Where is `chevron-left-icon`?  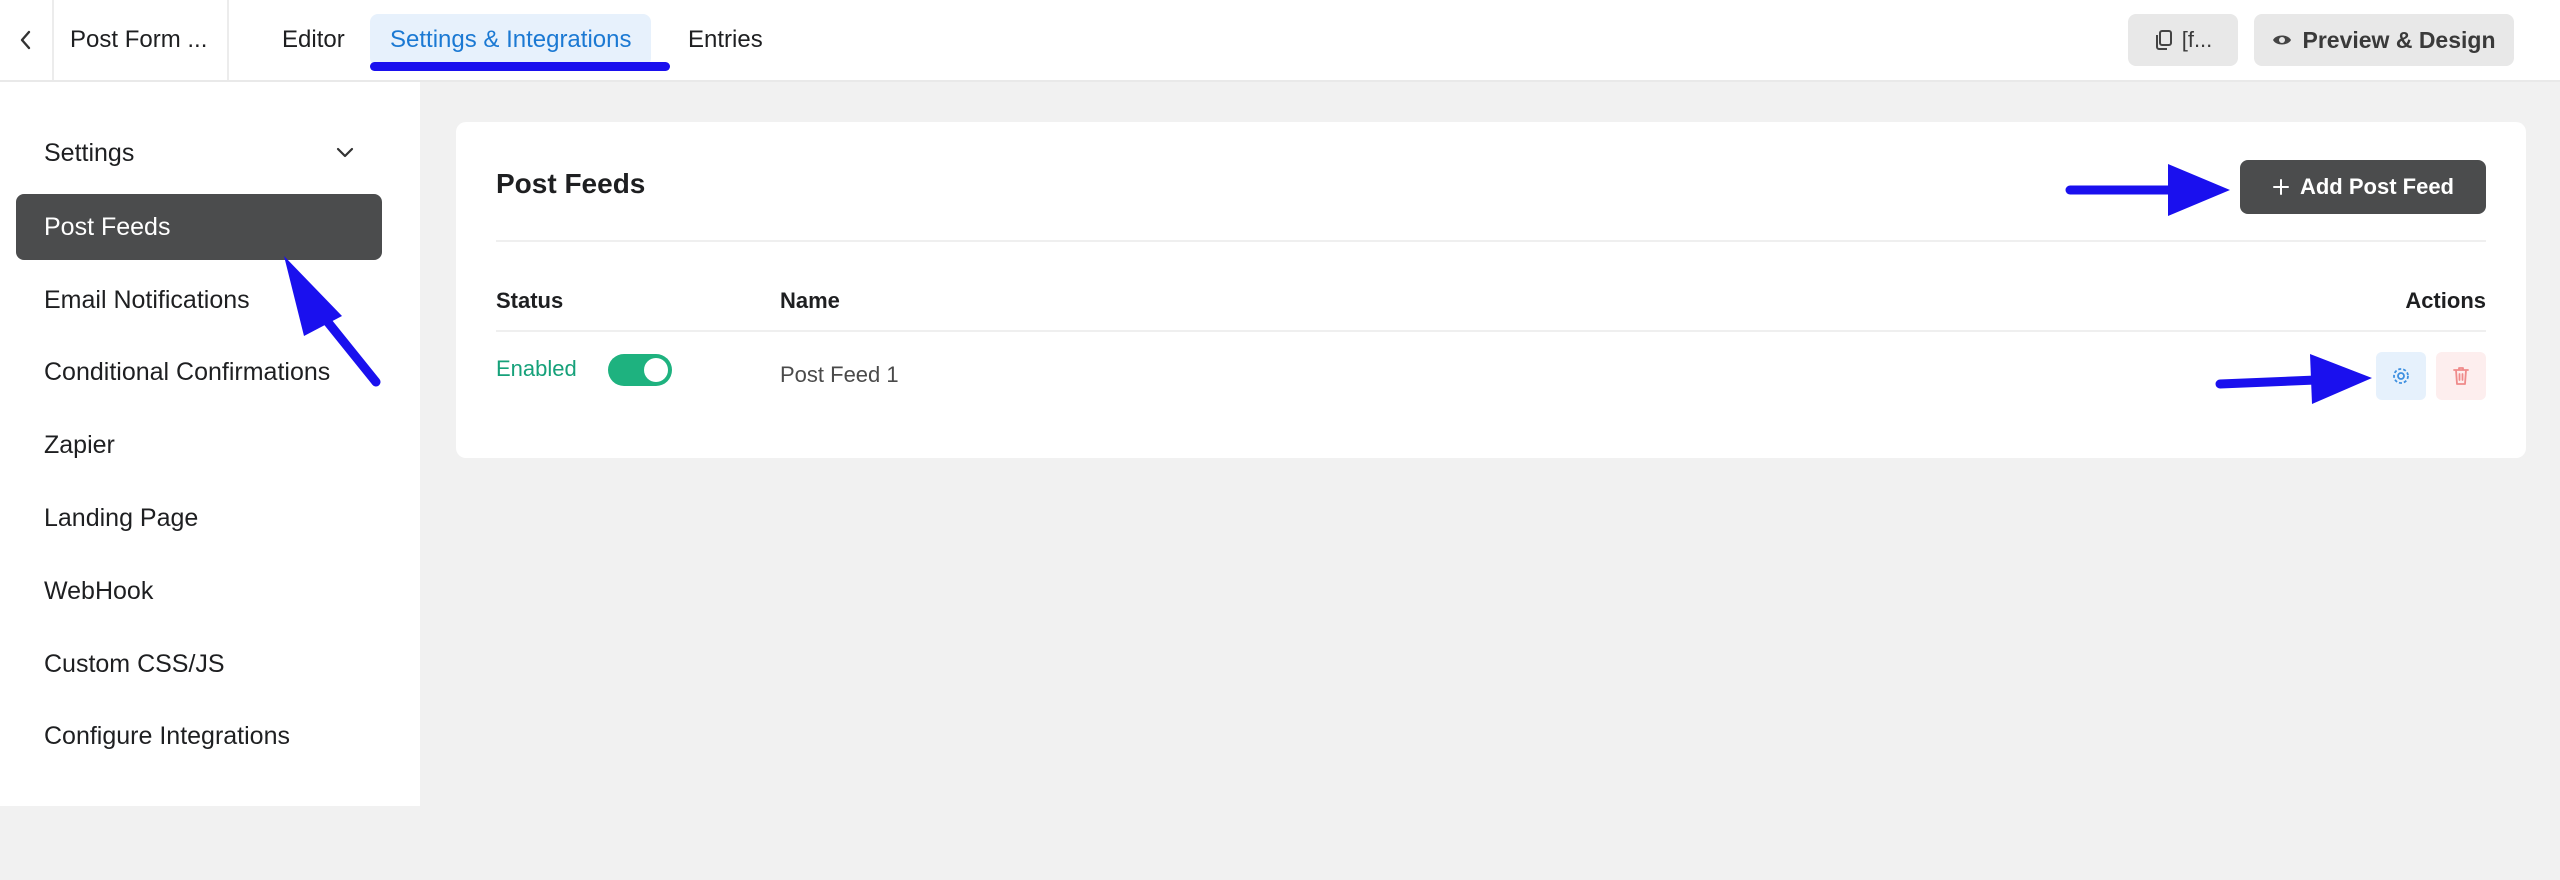
chevron-left-icon is located at coordinates (25, 40).